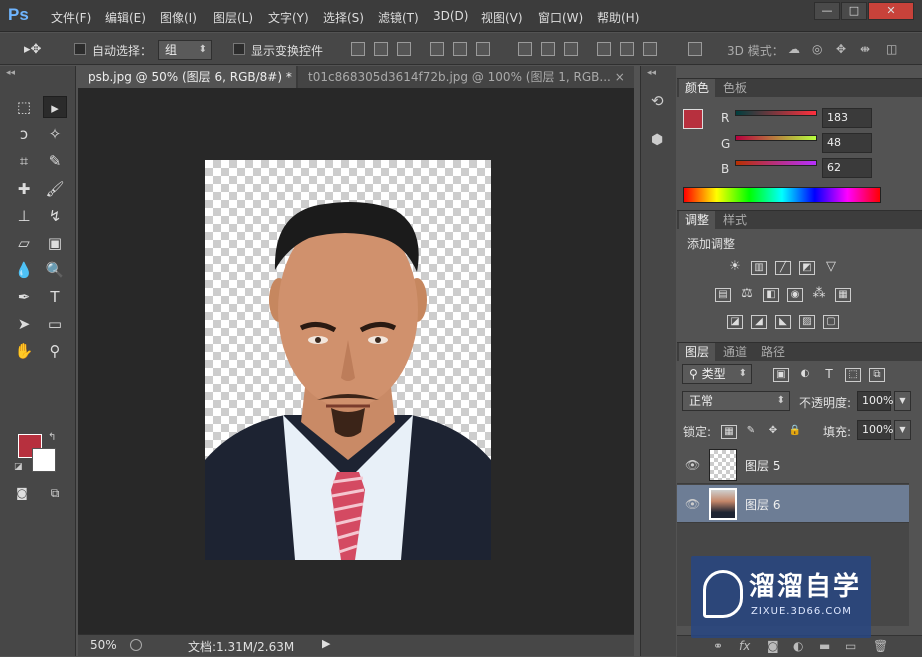 The width and height of the screenshot is (922, 657). I want to click on threshold-icon: ◣, so click(783, 322).